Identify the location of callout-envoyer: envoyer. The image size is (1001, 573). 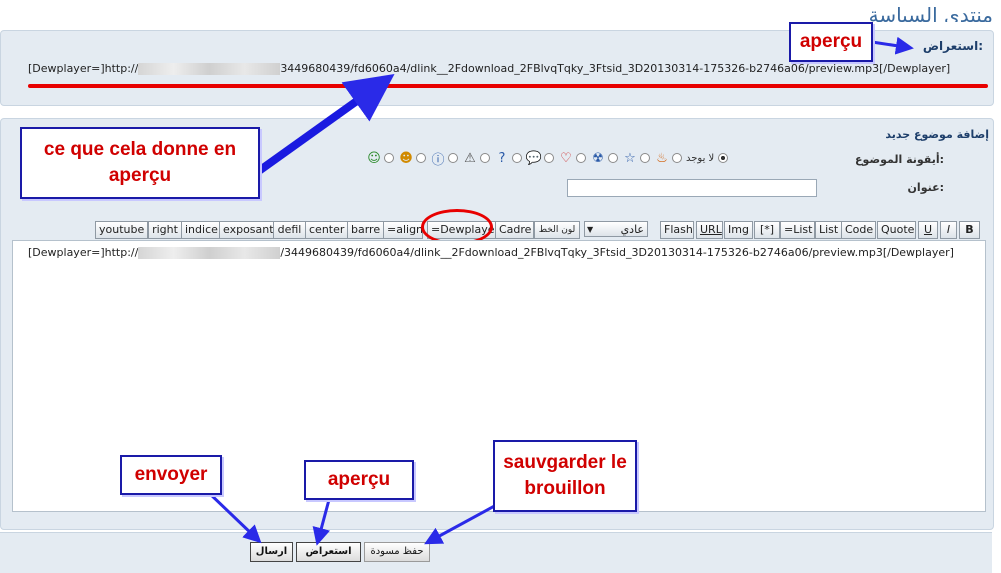
(171, 475).